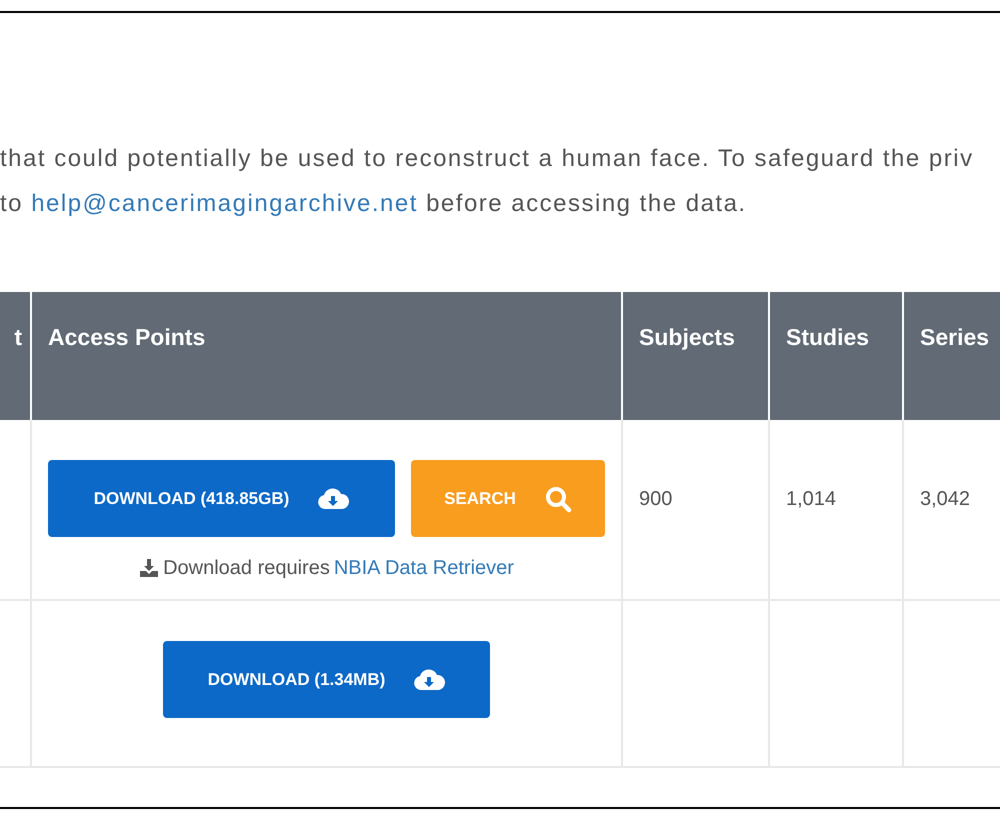 The height and width of the screenshot is (824, 1000). Describe the element at coordinates (127, 337) in the screenshot. I see `column-header: Access Points` at that location.